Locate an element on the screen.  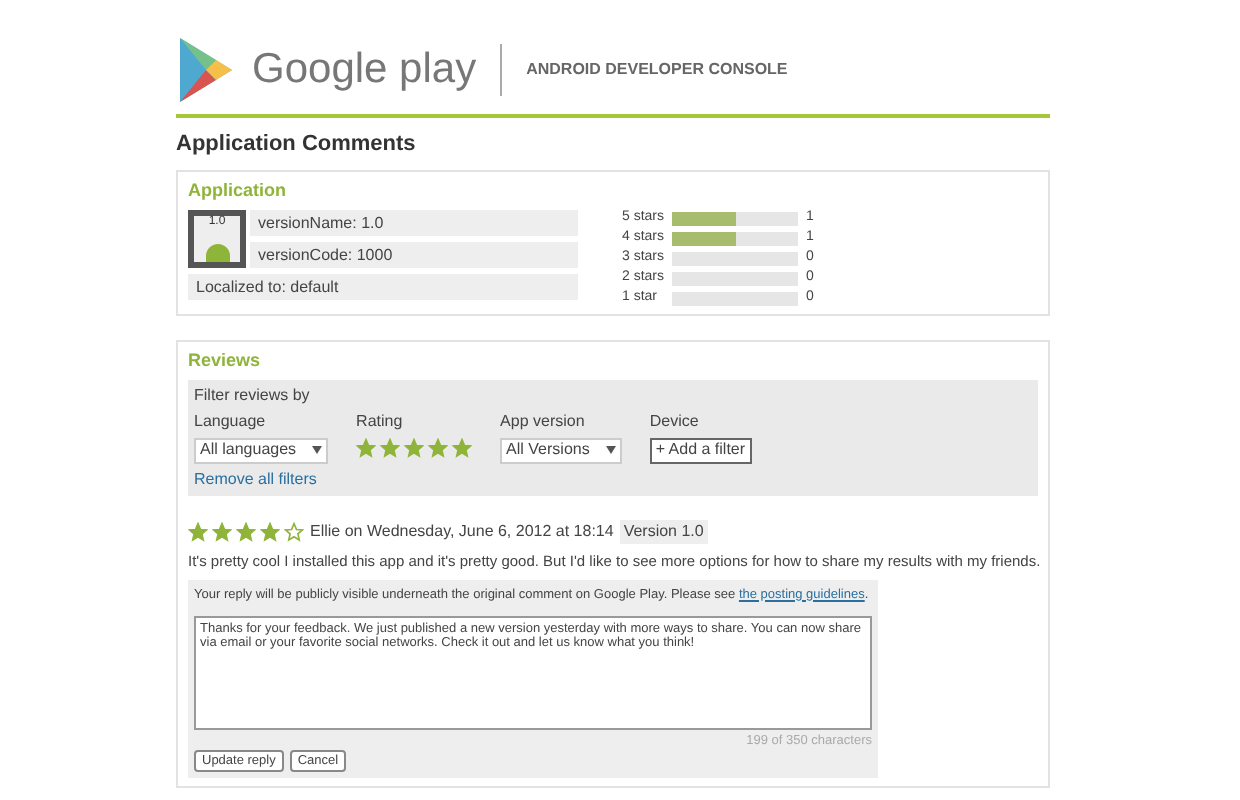
filter-label: App version is located at coordinates (543, 421).